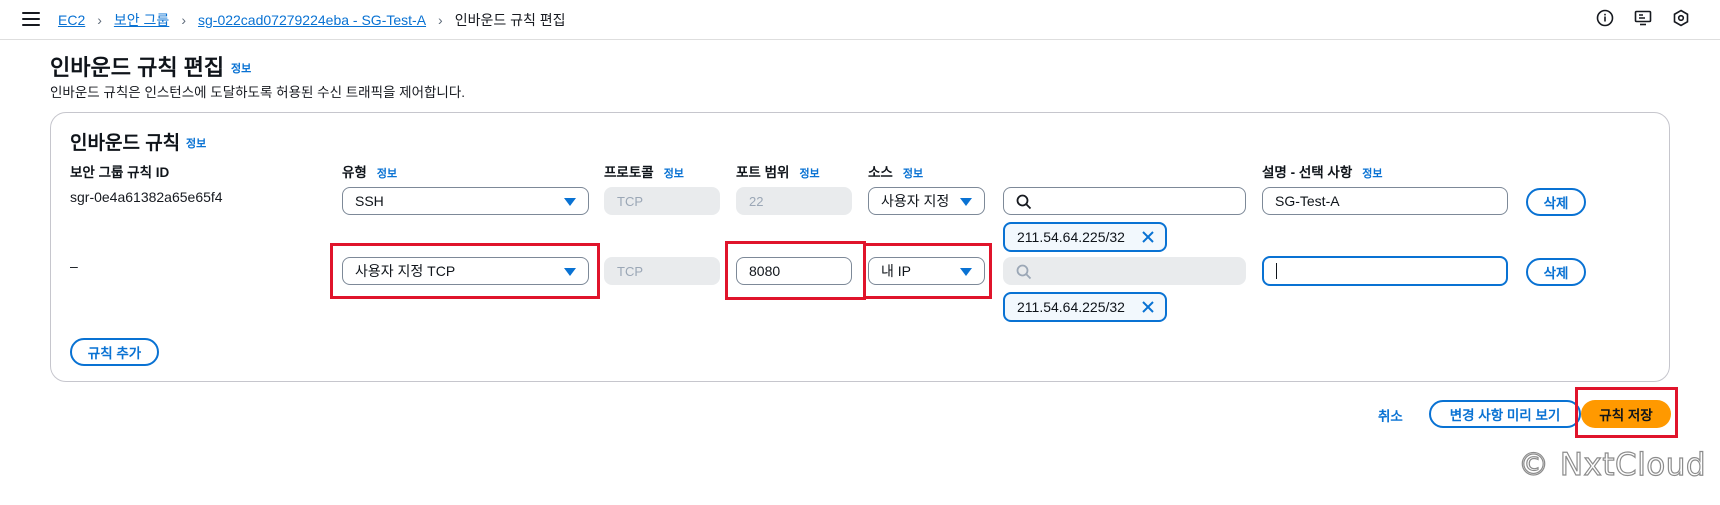 This screenshot has height=505, width=1720. What do you see at coordinates (141, 20) in the screenshot?
I see `breadcrumb-security-groups: 보안 그룹` at bounding box center [141, 20].